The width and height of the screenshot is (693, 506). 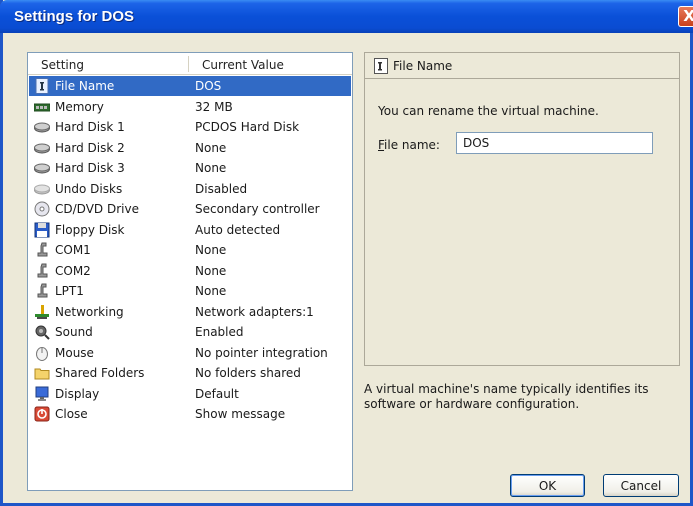 What do you see at coordinates (74, 352) in the screenshot?
I see `setting-name: Mouse` at bounding box center [74, 352].